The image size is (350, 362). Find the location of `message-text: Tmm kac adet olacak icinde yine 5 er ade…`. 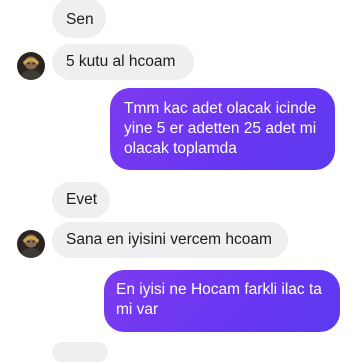

message-text: Tmm kac adet olacak icinde yine 5 er ade… is located at coordinates (220, 128).